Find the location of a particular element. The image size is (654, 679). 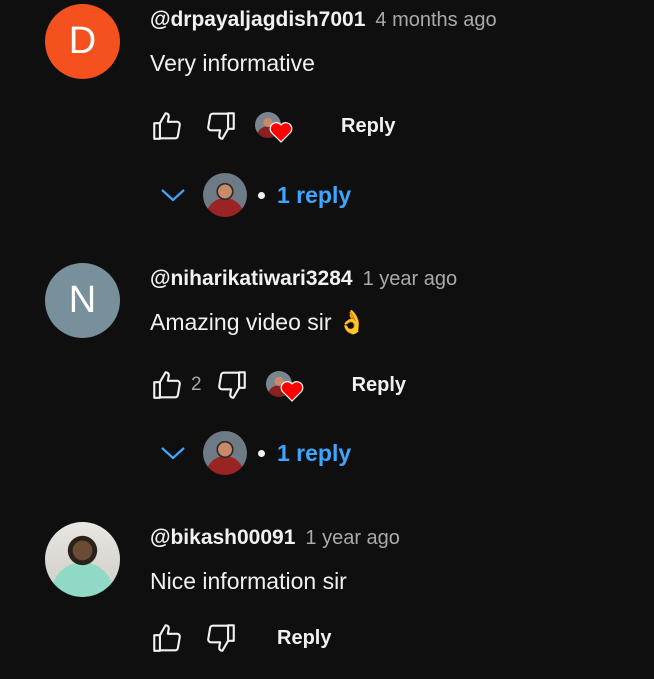

comment-header: @drpayaljagdish7001 4 months ago is located at coordinates (323, 20).